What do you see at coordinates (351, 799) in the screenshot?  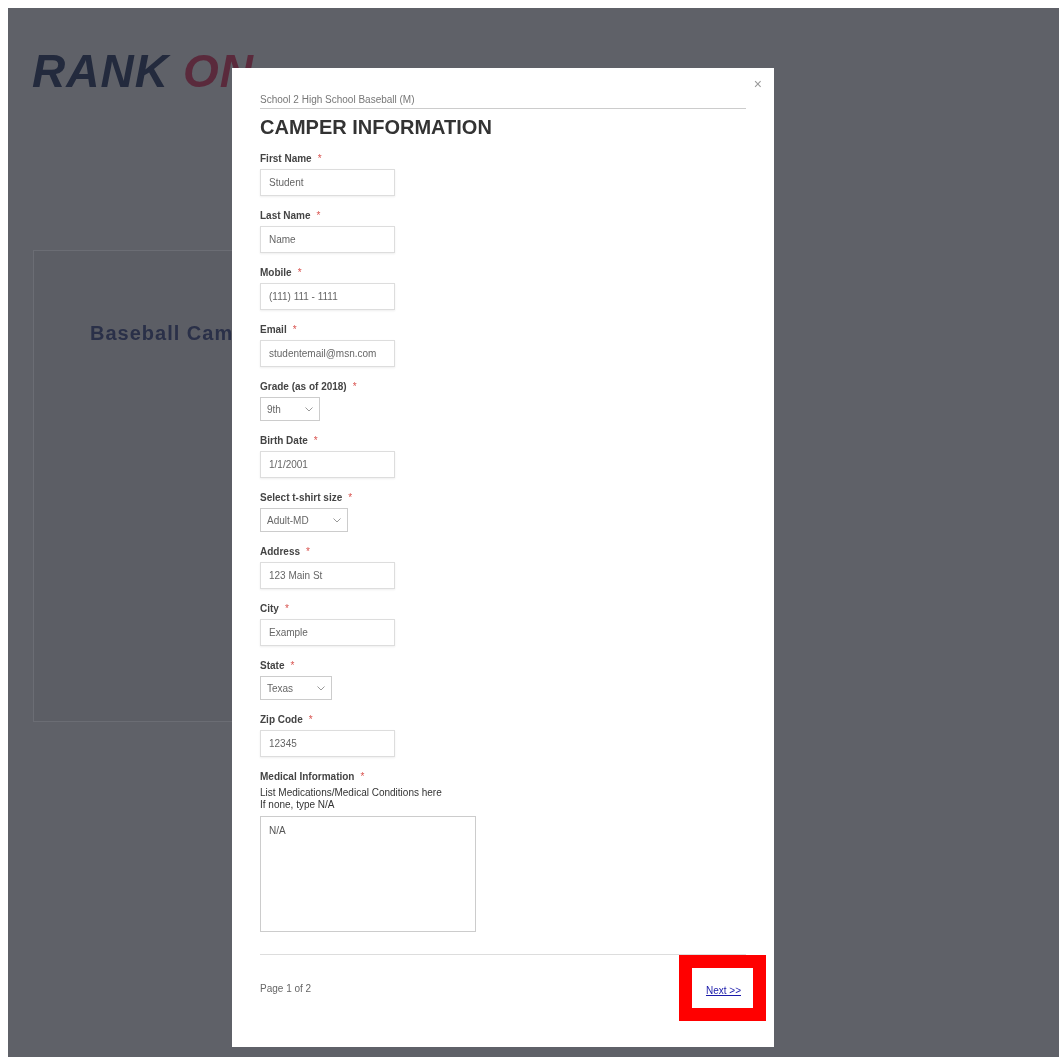 I see `field-hint: List Medications/Medical Conditions here If none, type N/A` at bounding box center [351, 799].